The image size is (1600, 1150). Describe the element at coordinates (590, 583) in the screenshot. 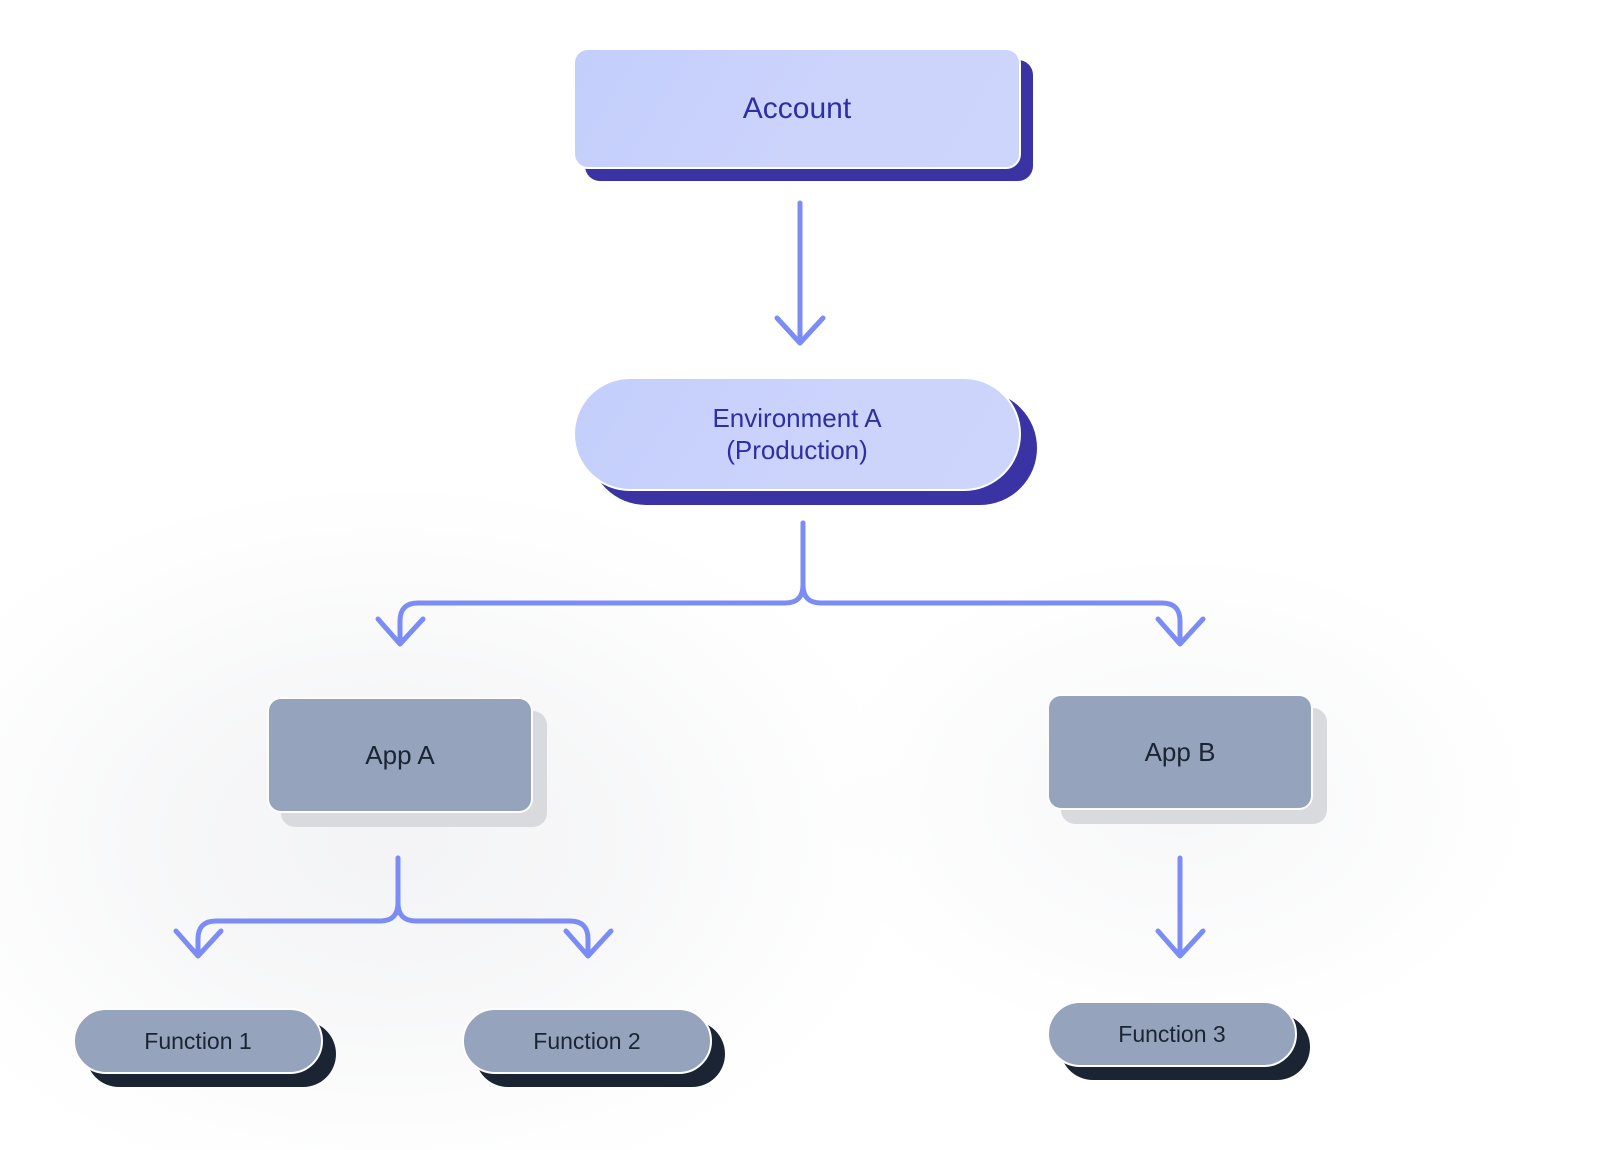

I see `edge-environment-to-app-a` at that location.